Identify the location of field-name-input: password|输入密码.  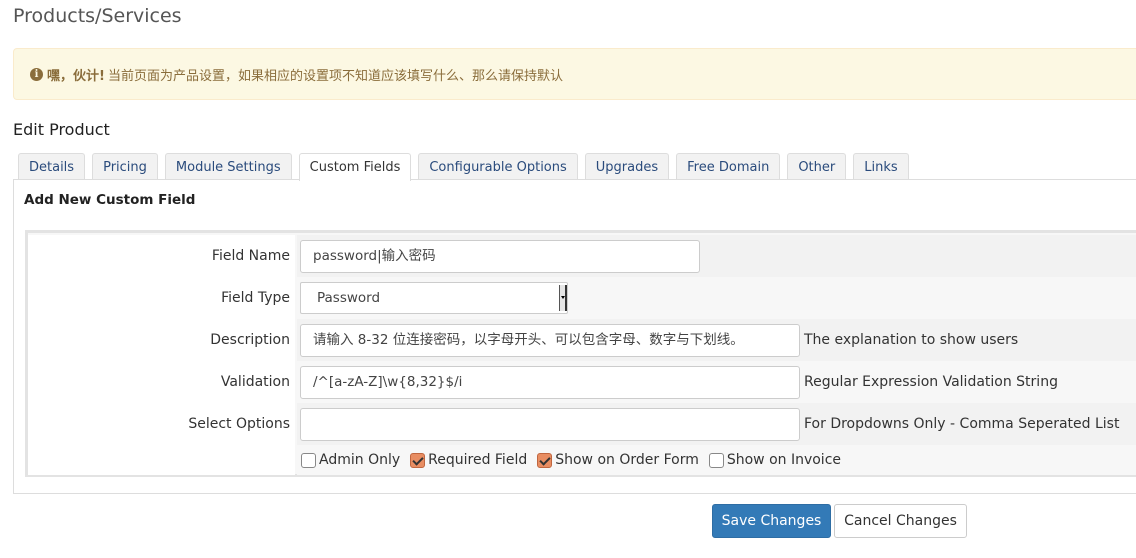
(500, 256).